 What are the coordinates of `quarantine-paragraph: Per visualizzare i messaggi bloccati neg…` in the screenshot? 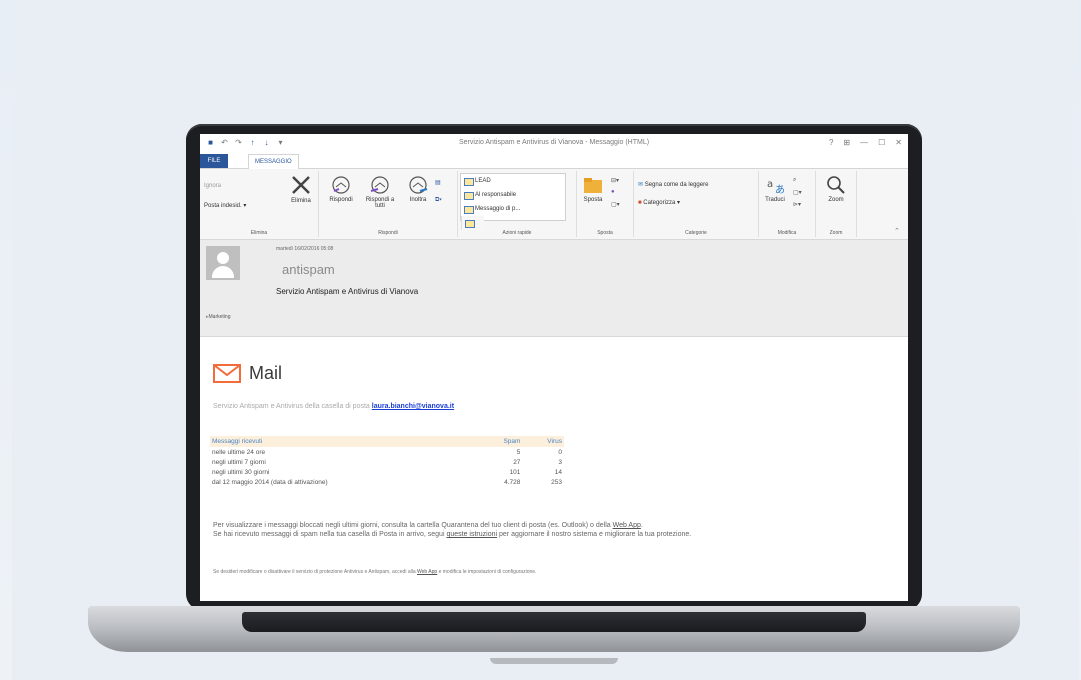 It's located at (452, 530).